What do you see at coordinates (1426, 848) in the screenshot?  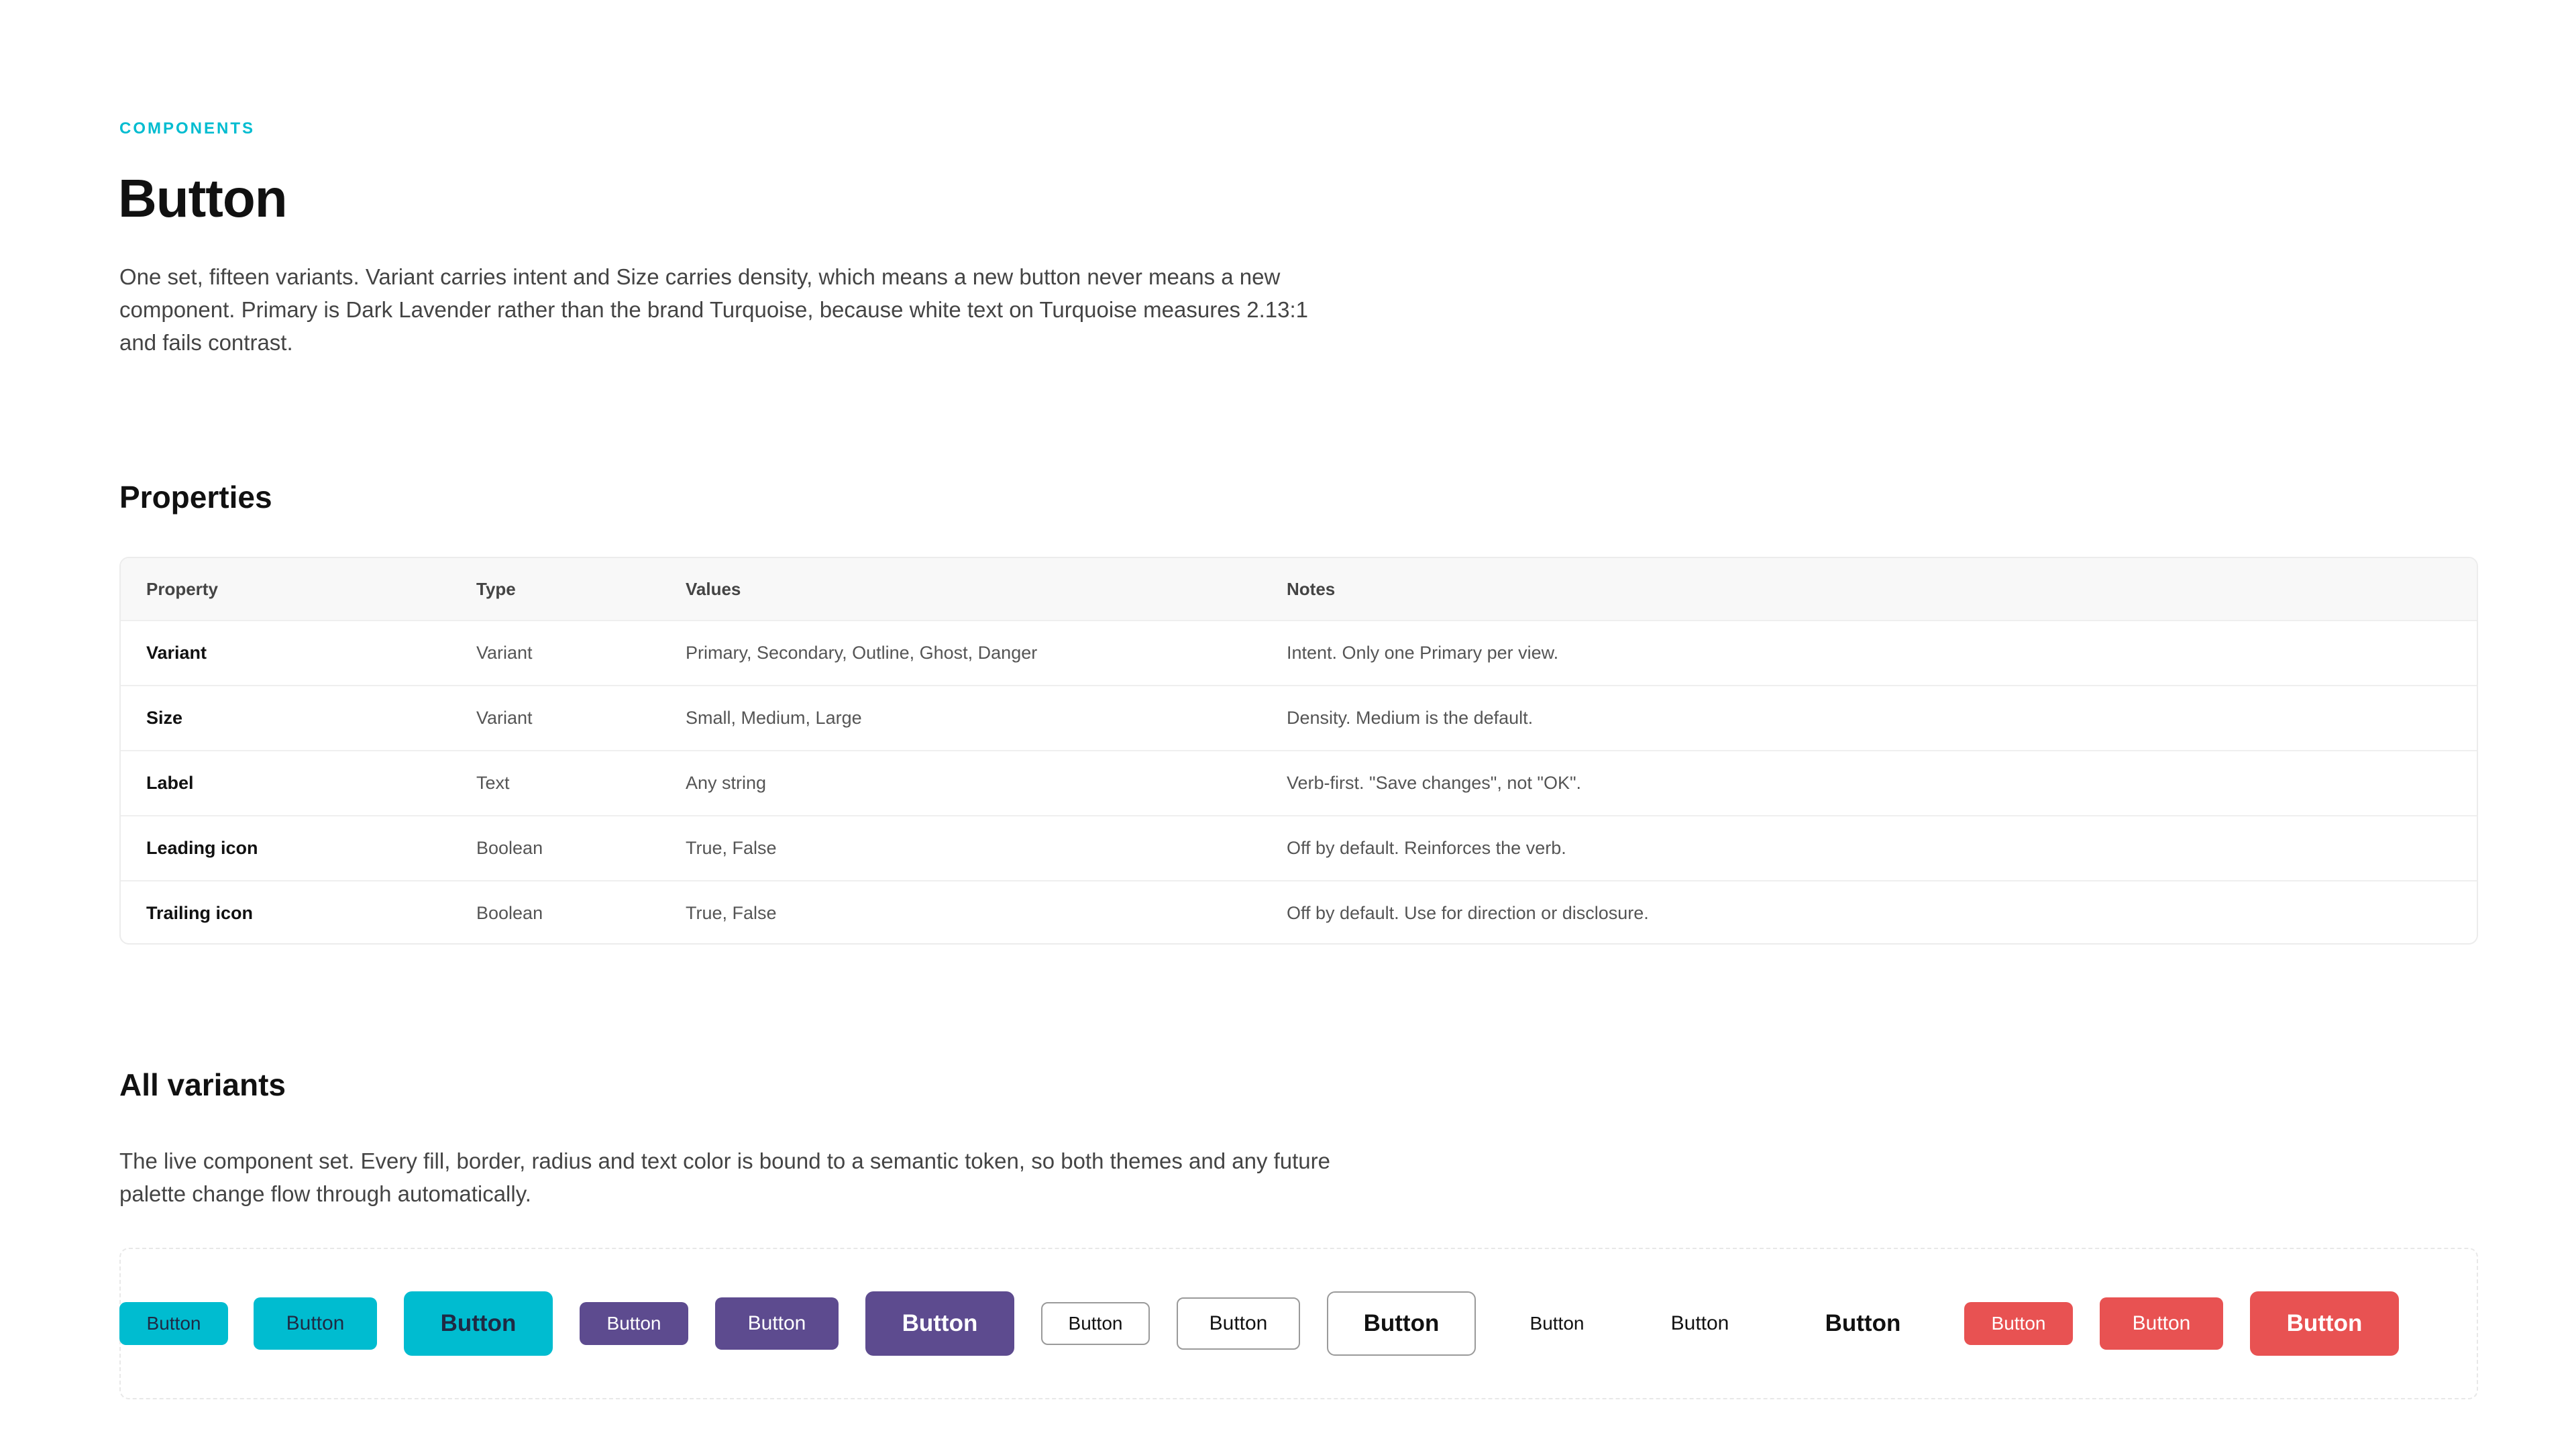 I see `property-notes-cell: Off by default. Reinforces the verb.` at bounding box center [1426, 848].